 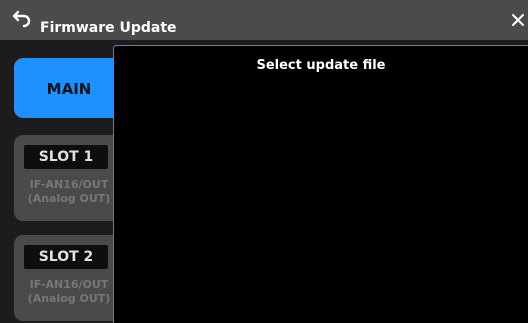 I want to click on close-button, so click(x=518, y=20).